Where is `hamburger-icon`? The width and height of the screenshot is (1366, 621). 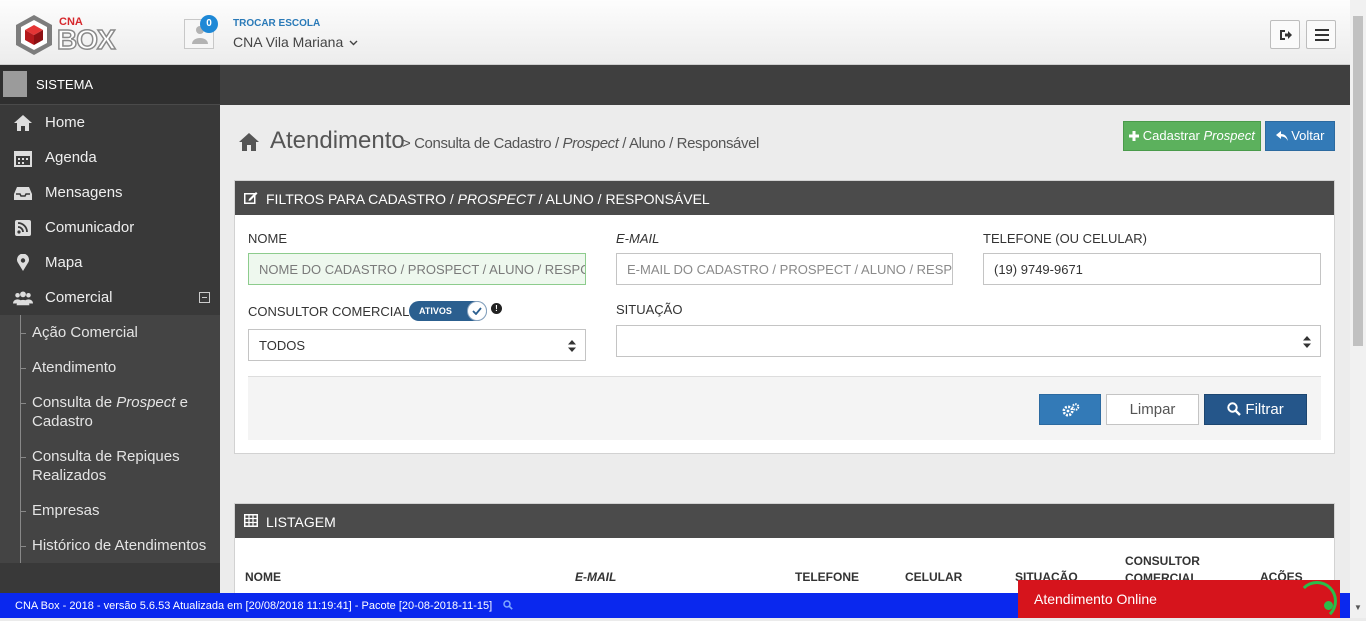
hamburger-icon is located at coordinates (1322, 35).